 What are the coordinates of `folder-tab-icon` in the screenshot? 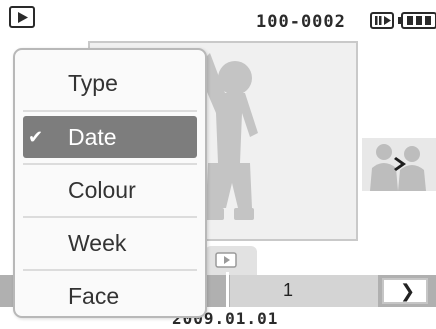 It's located at (226, 260).